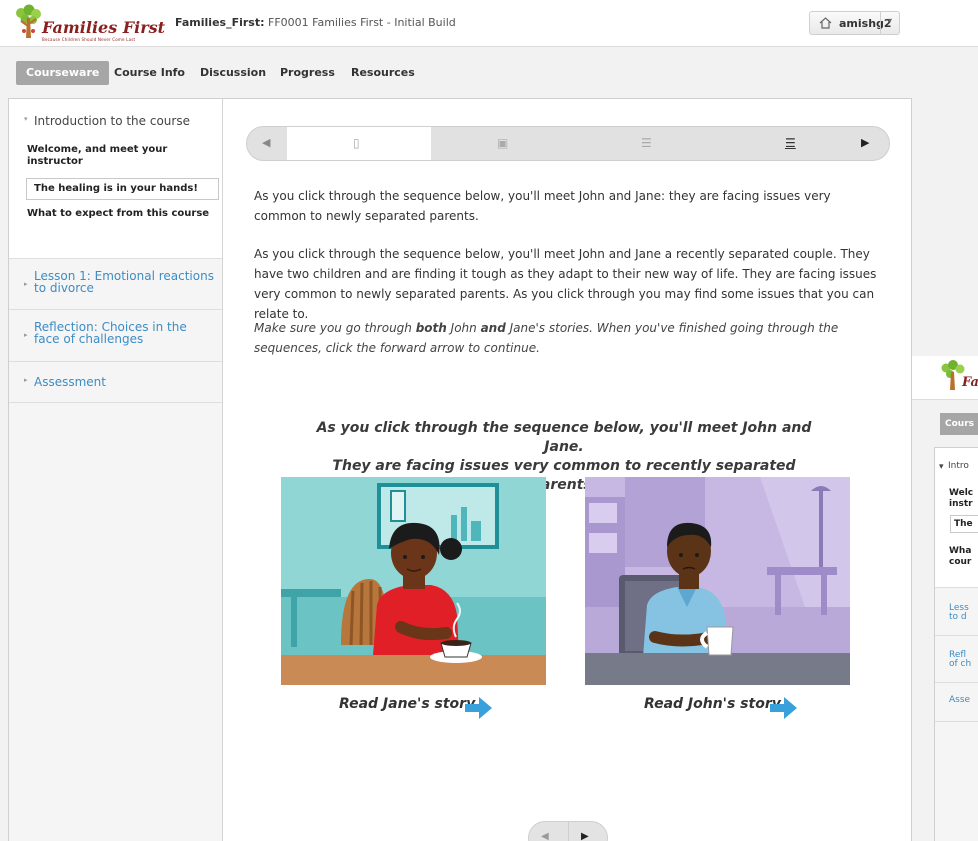  I want to click on chapter-introduction: ▾ Intro Welc instr The Wha cour, so click(956, 518).